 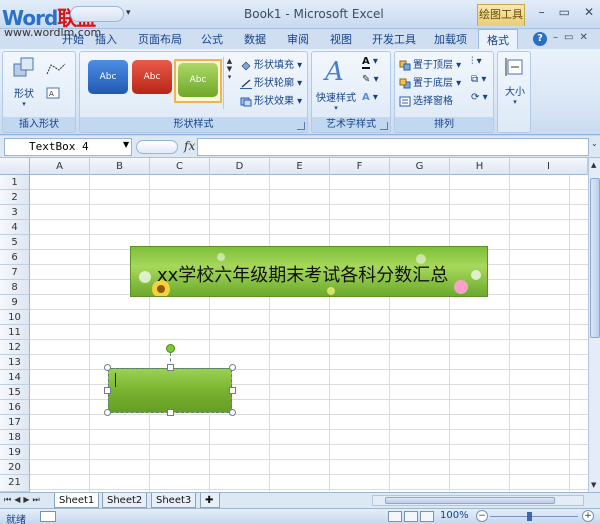 I want to click on textbox-icon: A, so click(x=57, y=93).